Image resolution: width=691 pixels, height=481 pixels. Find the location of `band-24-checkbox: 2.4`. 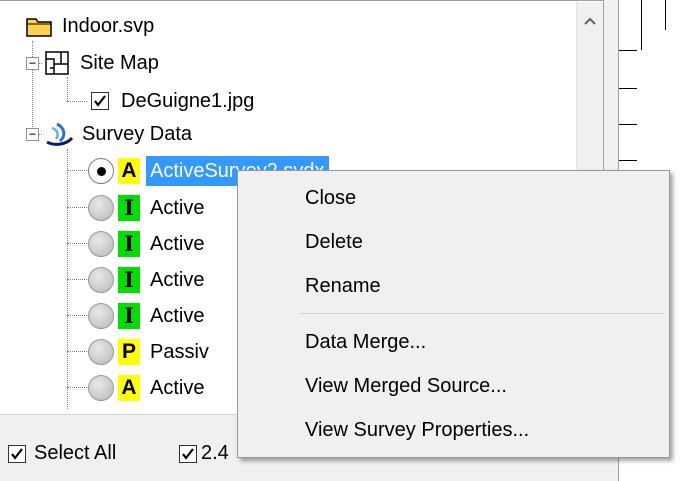

band-24-checkbox: 2.4 is located at coordinates (204, 453).